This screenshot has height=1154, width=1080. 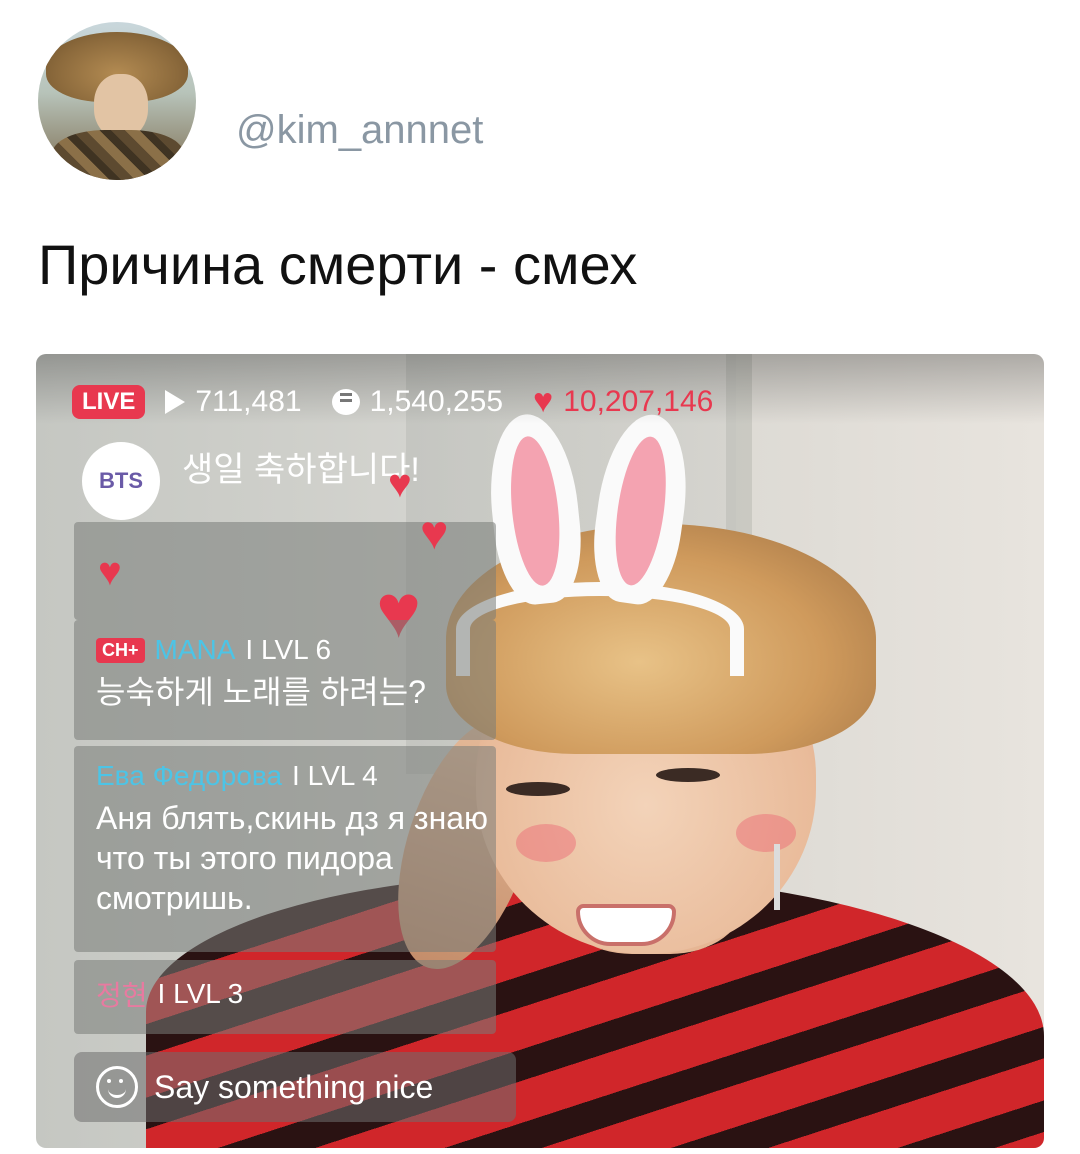 What do you see at coordinates (261, 692) in the screenshot?
I see `chat-text: 능숙하게 노래를 하려는?` at bounding box center [261, 692].